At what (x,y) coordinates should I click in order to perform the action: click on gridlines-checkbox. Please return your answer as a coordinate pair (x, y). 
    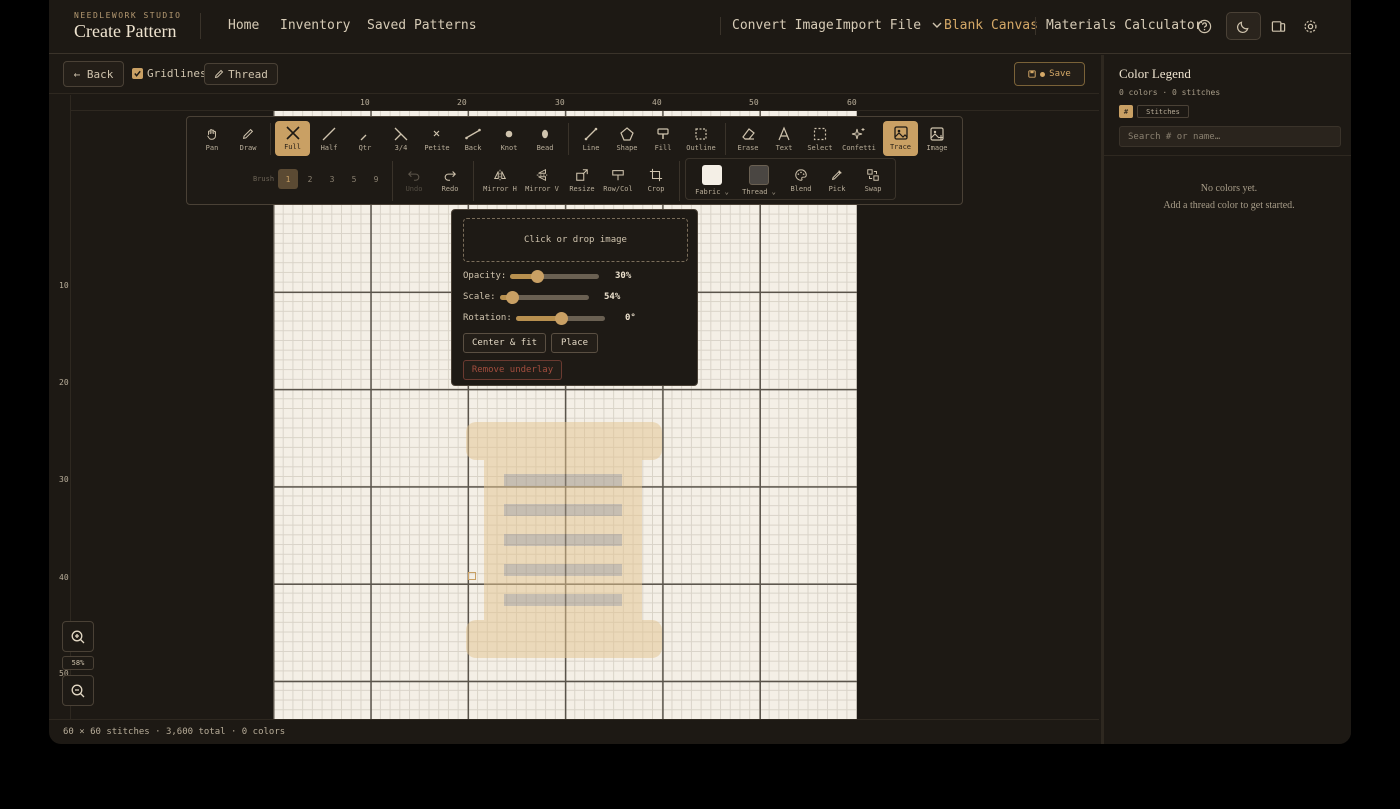
    Looking at the image, I should click on (137, 73).